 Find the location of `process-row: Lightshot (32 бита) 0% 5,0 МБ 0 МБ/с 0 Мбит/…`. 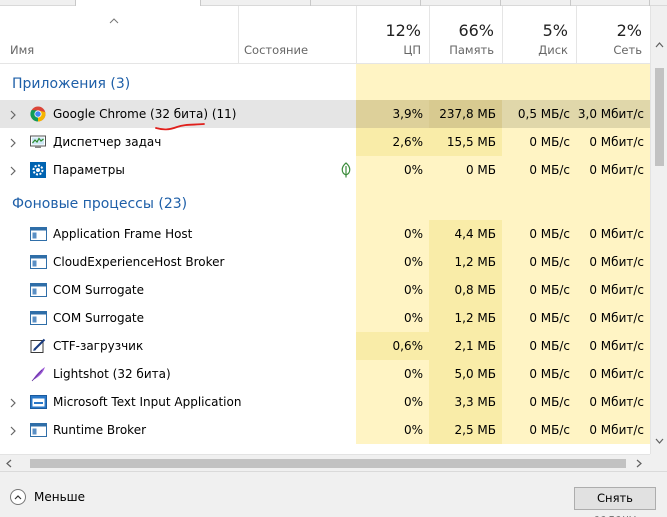

process-row: Lightshot (32 бита) 0% 5,0 МБ 0 МБ/с 0 Мбит/… is located at coordinates (325, 374).